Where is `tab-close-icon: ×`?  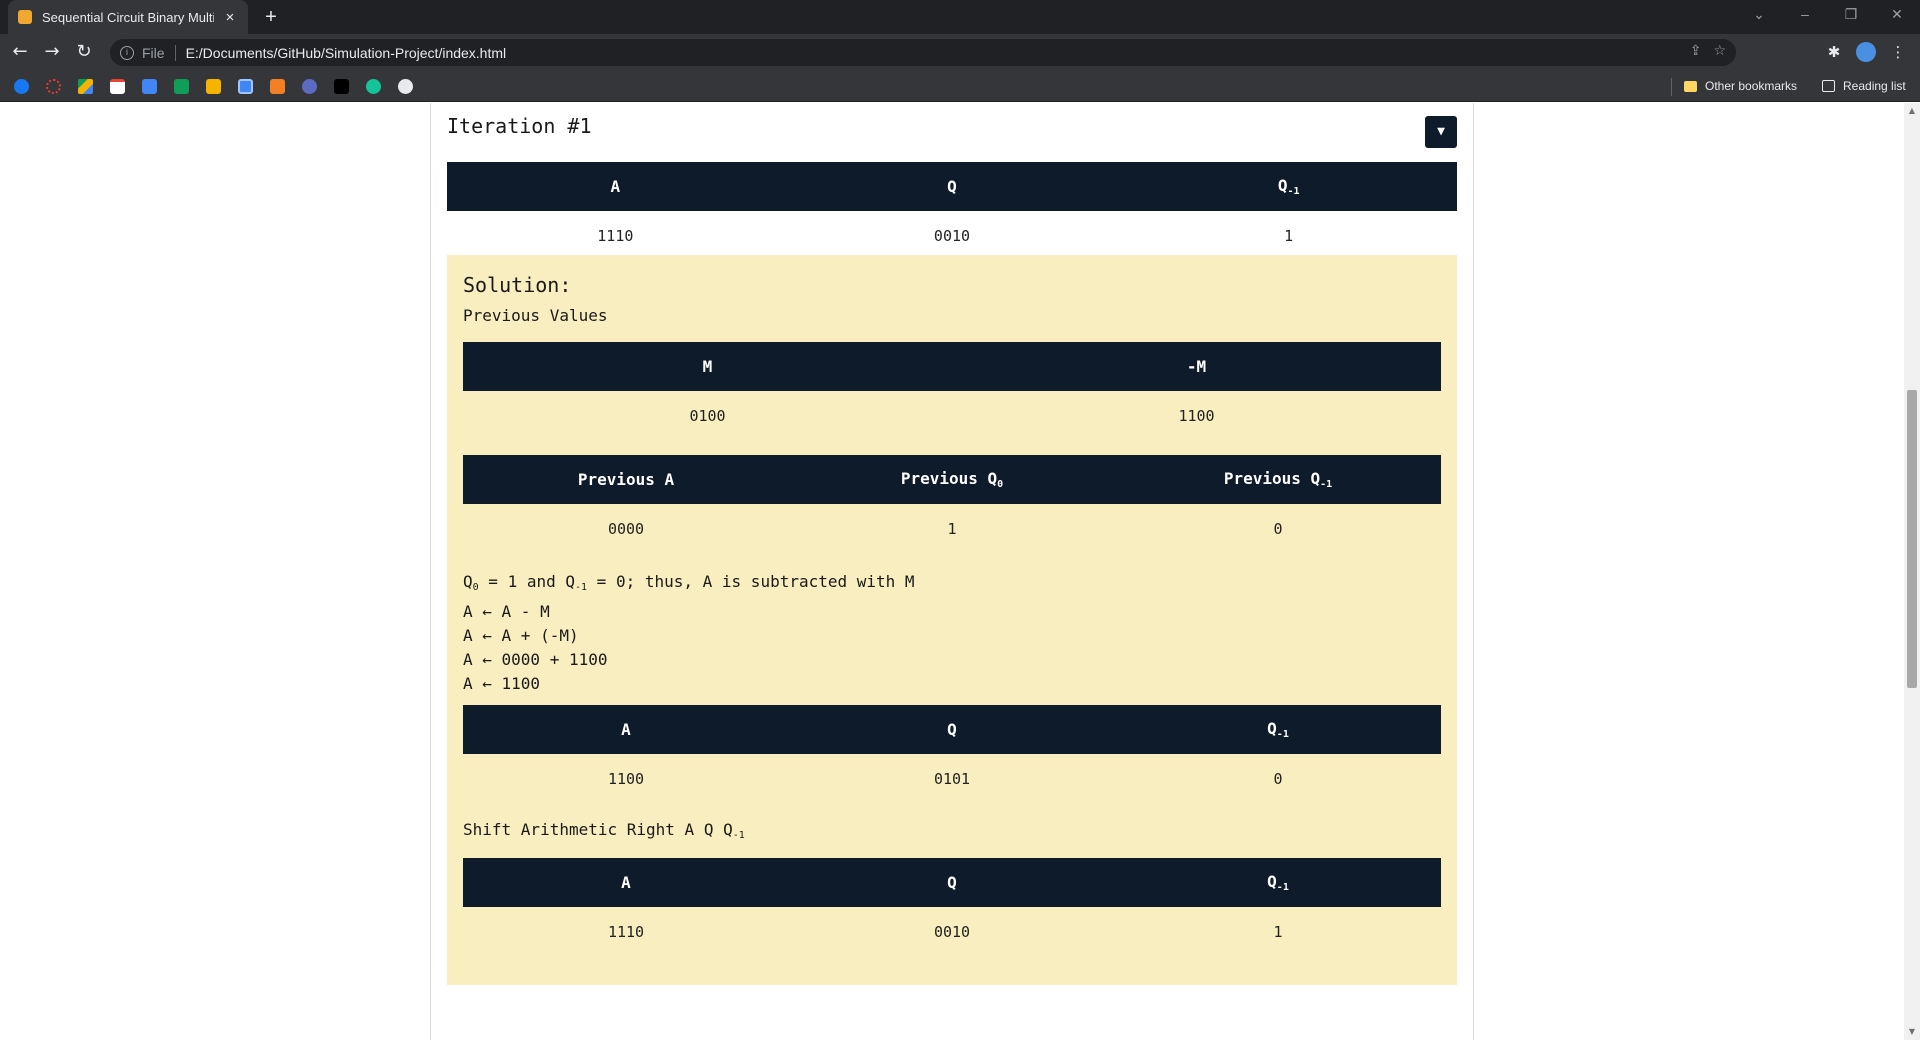 tab-close-icon: × is located at coordinates (230, 17).